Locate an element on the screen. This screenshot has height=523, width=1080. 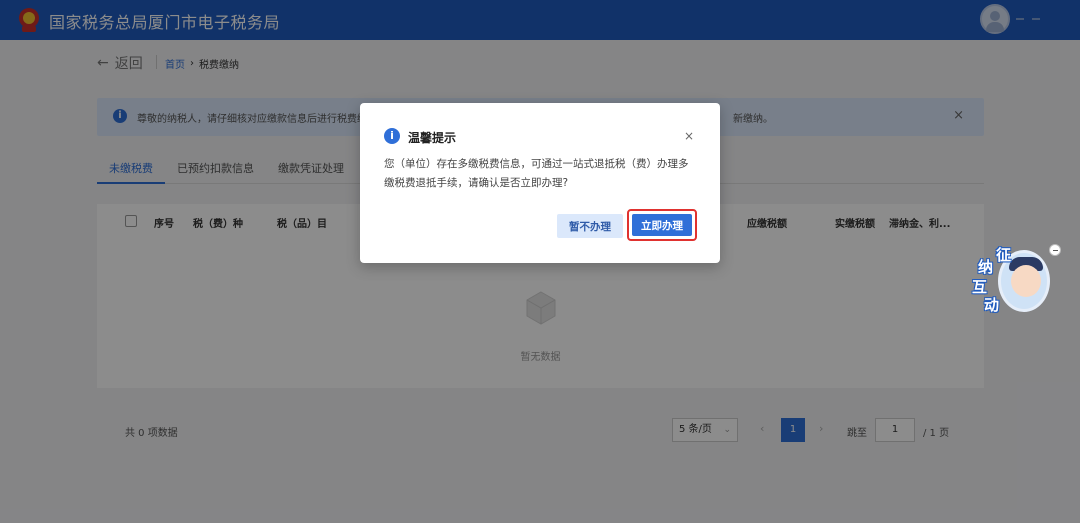
highlight-box: 立即办理 is located at coordinates (662, 225).